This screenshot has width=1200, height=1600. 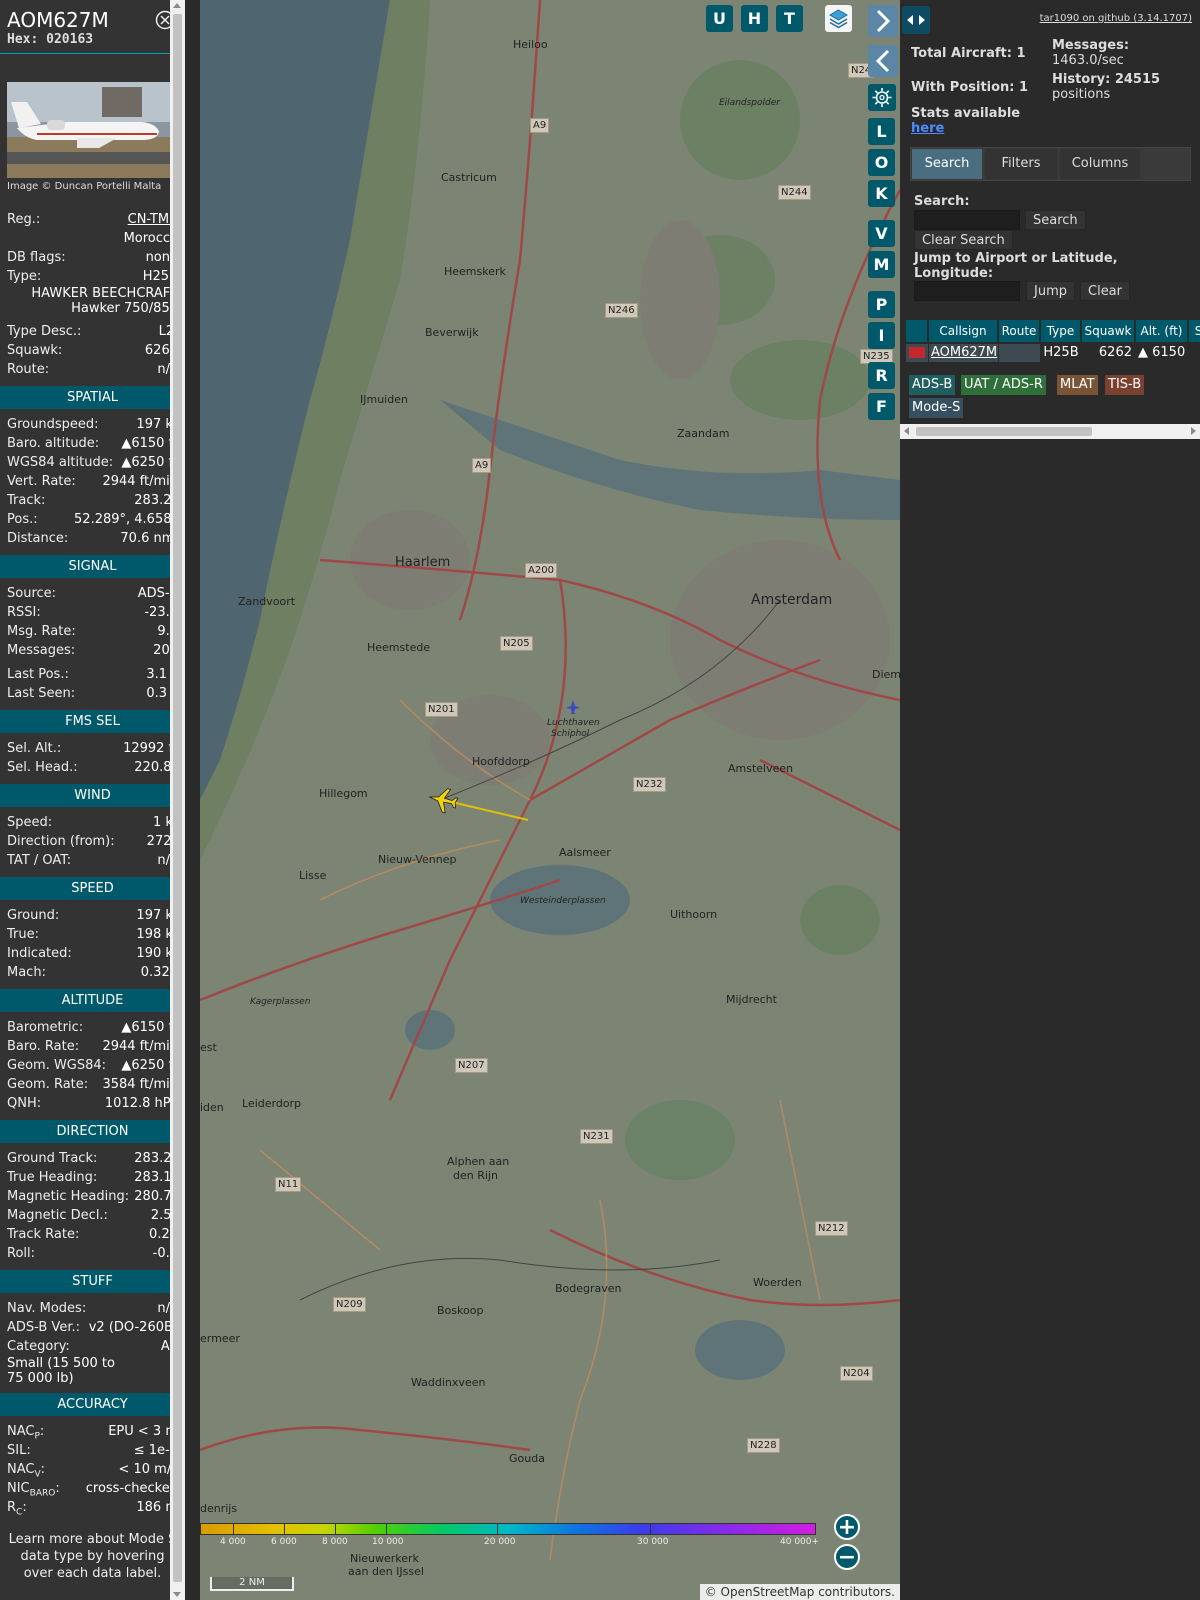 I want to click on stats-here-link: here, so click(x=927, y=128).